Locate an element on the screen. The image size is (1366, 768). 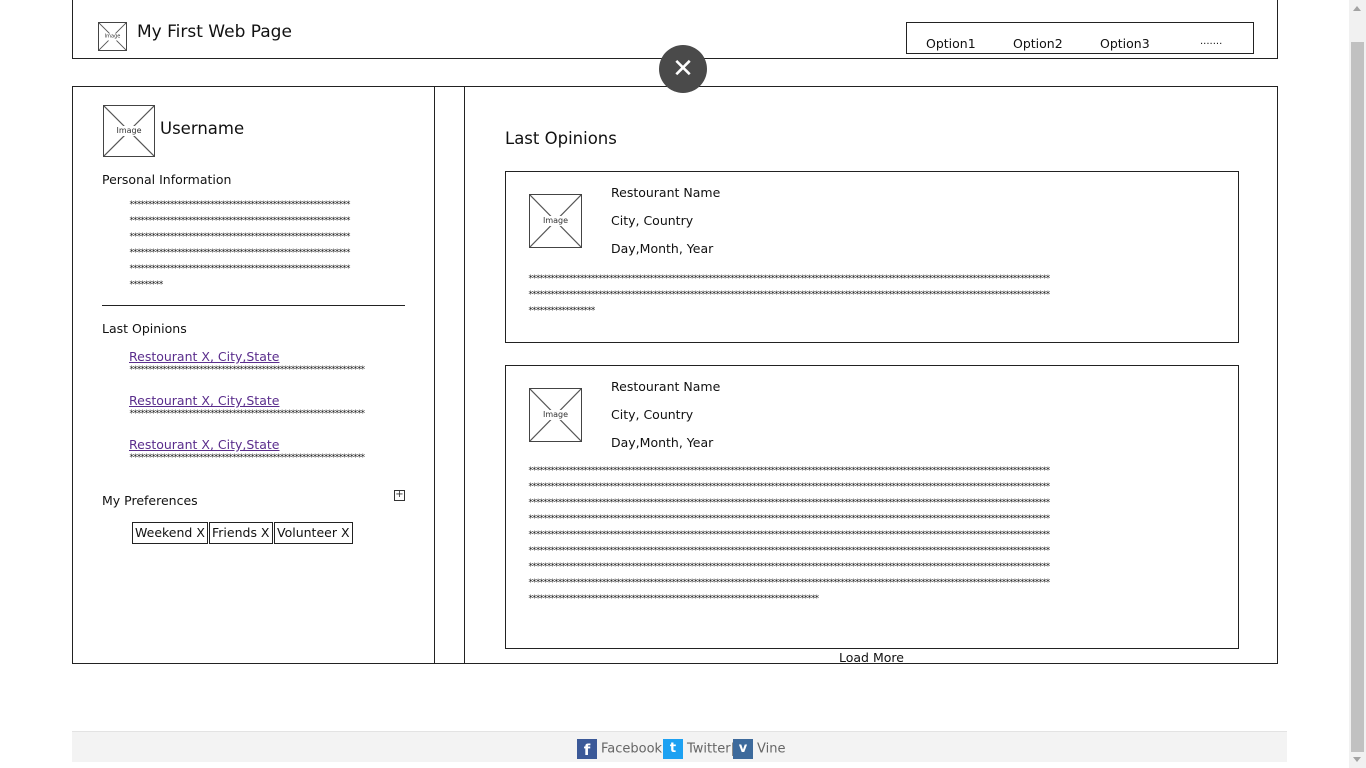
logo-image-placeholder: Image is located at coordinates (112, 36).